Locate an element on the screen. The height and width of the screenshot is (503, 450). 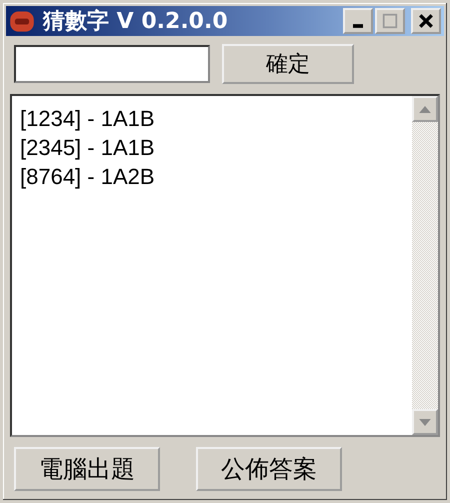
window-title: 猜數字 V 0.2.0.0 is located at coordinates (136, 22).